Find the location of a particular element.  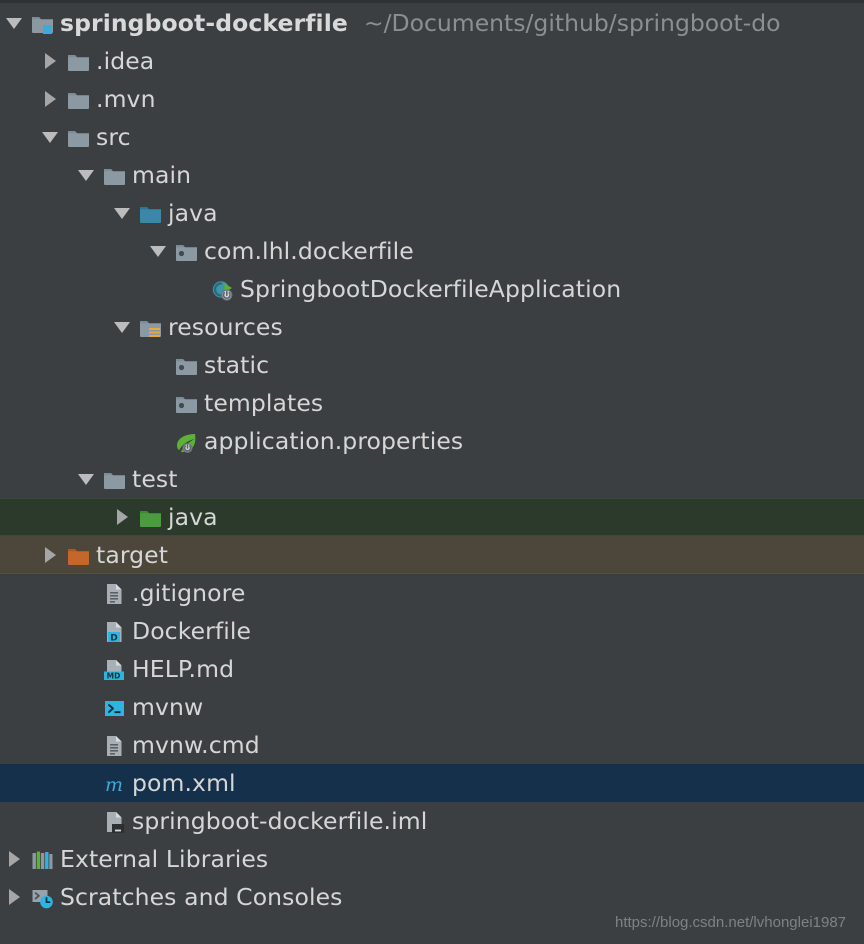

tree-node-src: src is located at coordinates (432, 137).